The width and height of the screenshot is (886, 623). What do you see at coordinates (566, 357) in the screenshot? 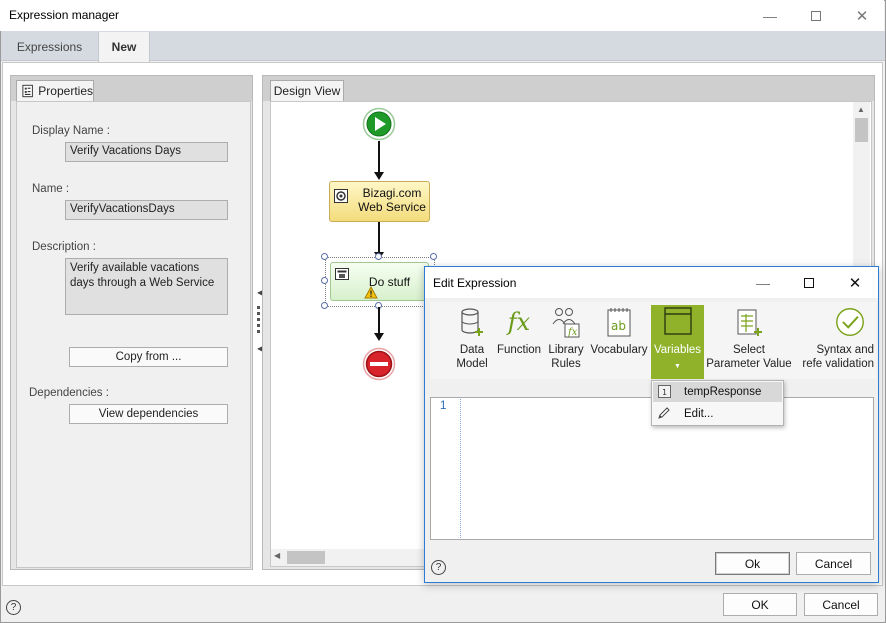
I see `library-rules-label: Library Rules` at bounding box center [566, 357].